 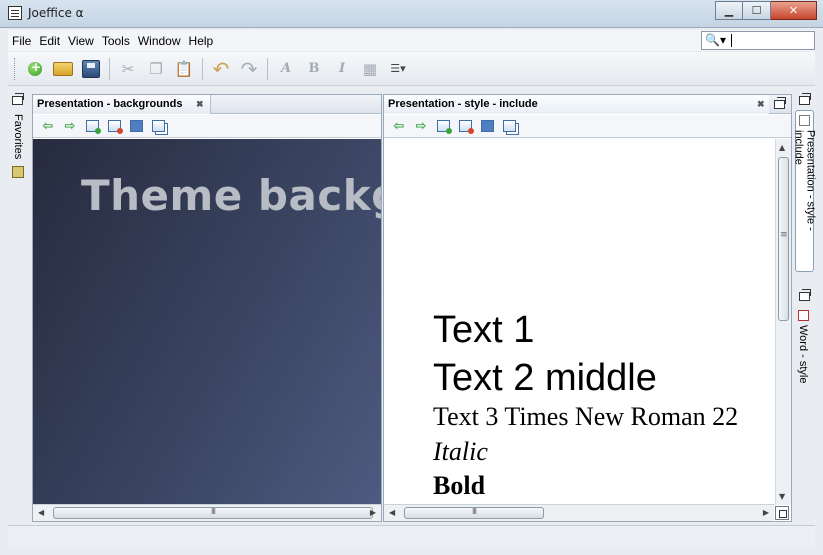 What do you see at coordinates (715, 40) in the screenshot?
I see `search-icon: 🔍▾` at bounding box center [715, 40].